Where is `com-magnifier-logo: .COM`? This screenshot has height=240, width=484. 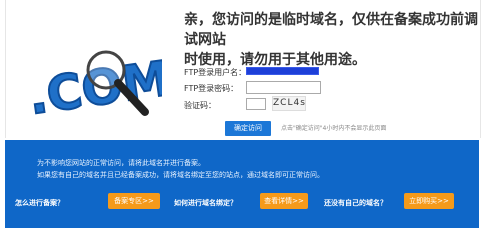
com-magnifier-logo: .COM is located at coordinates (93, 88).